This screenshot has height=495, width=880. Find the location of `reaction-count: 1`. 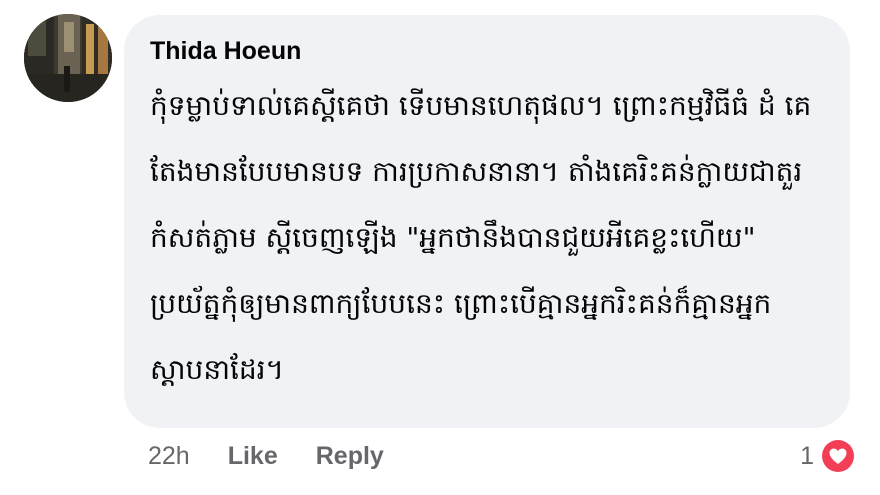

reaction-count: 1 is located at coordinates (807, 455).